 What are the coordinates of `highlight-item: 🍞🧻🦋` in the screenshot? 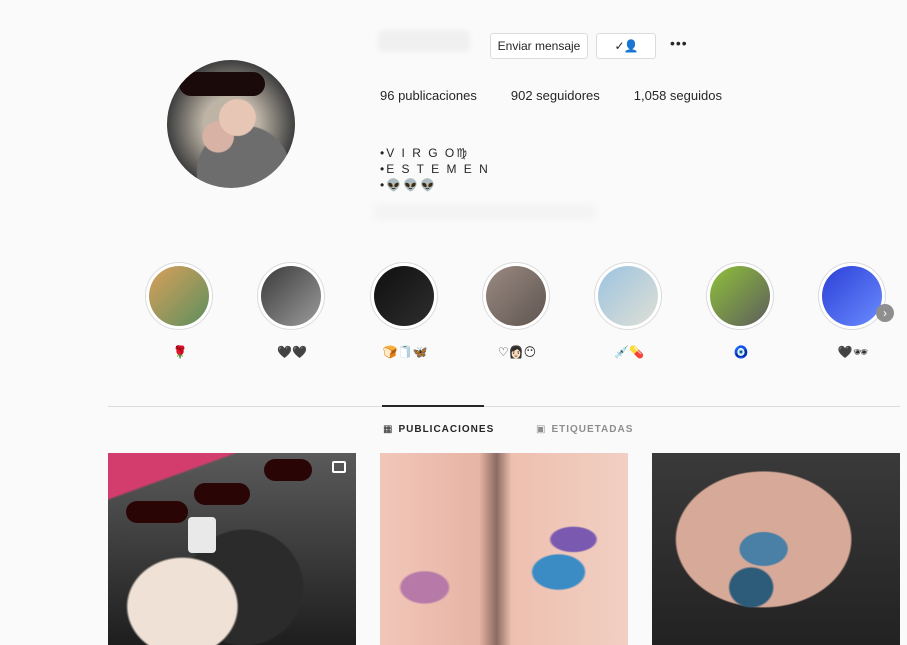 It's located at (405, 310).